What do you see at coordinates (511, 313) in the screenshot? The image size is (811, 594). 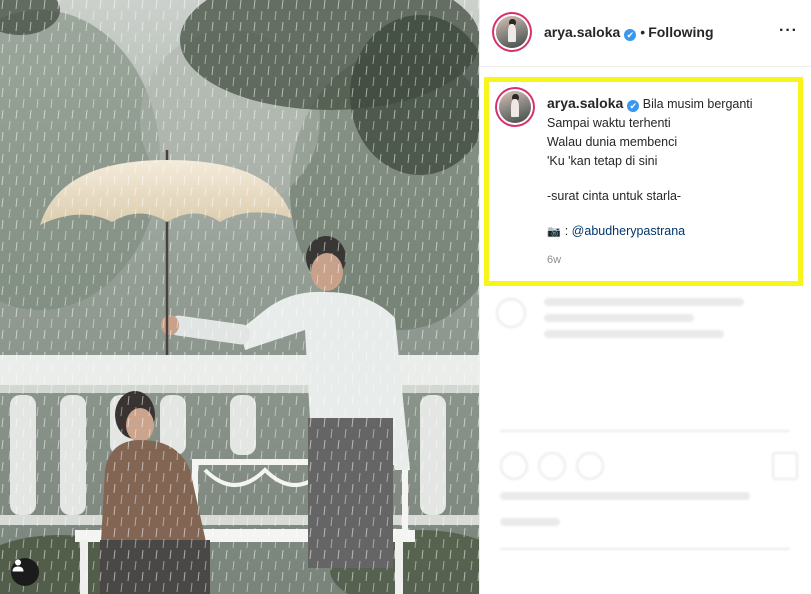 I see `faded-avatar` at bounding box center [511, 313].